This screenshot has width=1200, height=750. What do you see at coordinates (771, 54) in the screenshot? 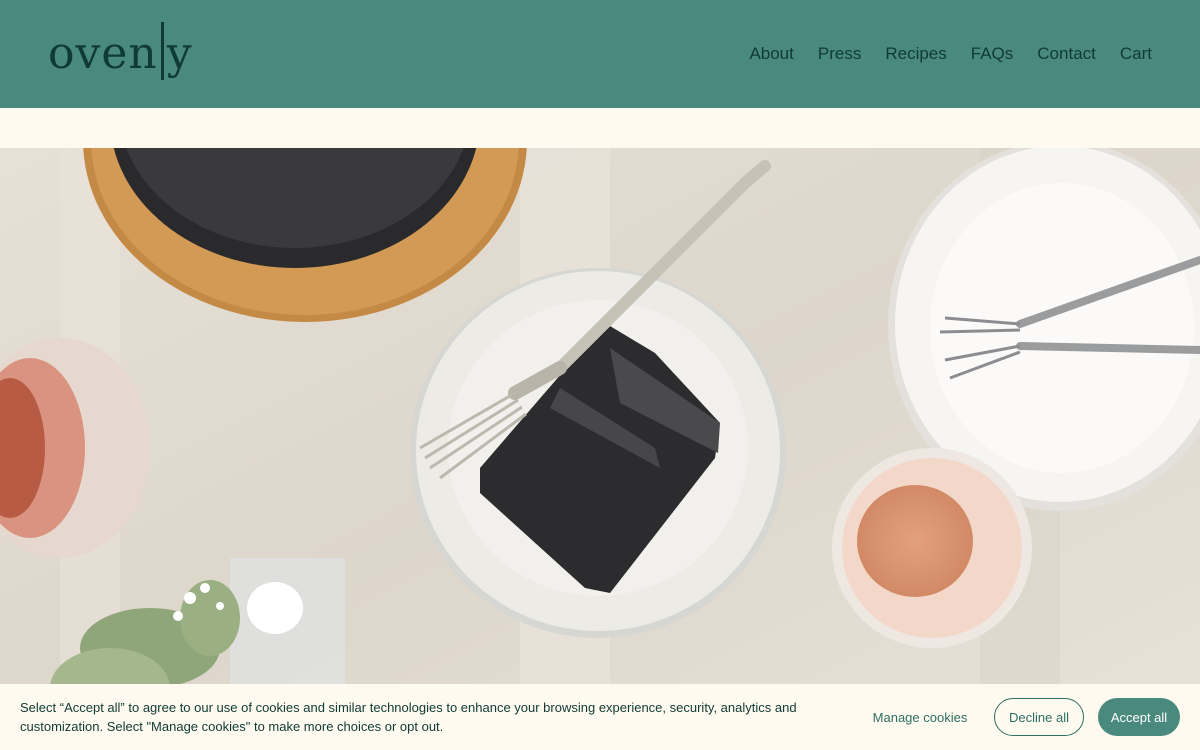
I see `nav-about: About` at bounding box center [771, 54].